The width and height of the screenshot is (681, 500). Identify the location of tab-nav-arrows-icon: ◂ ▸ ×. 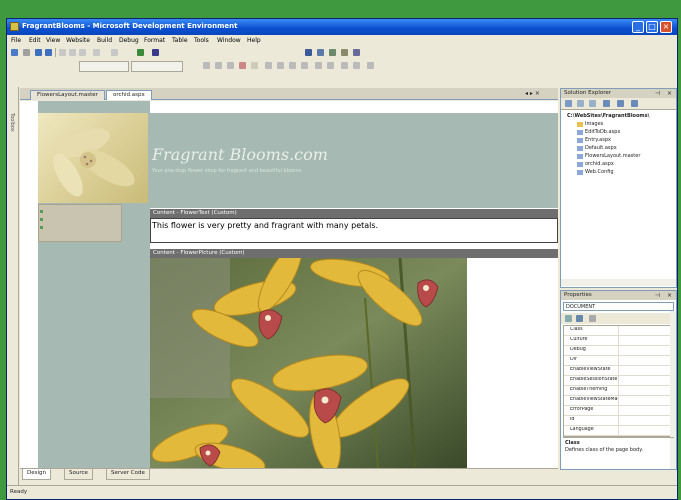
(532, 93).